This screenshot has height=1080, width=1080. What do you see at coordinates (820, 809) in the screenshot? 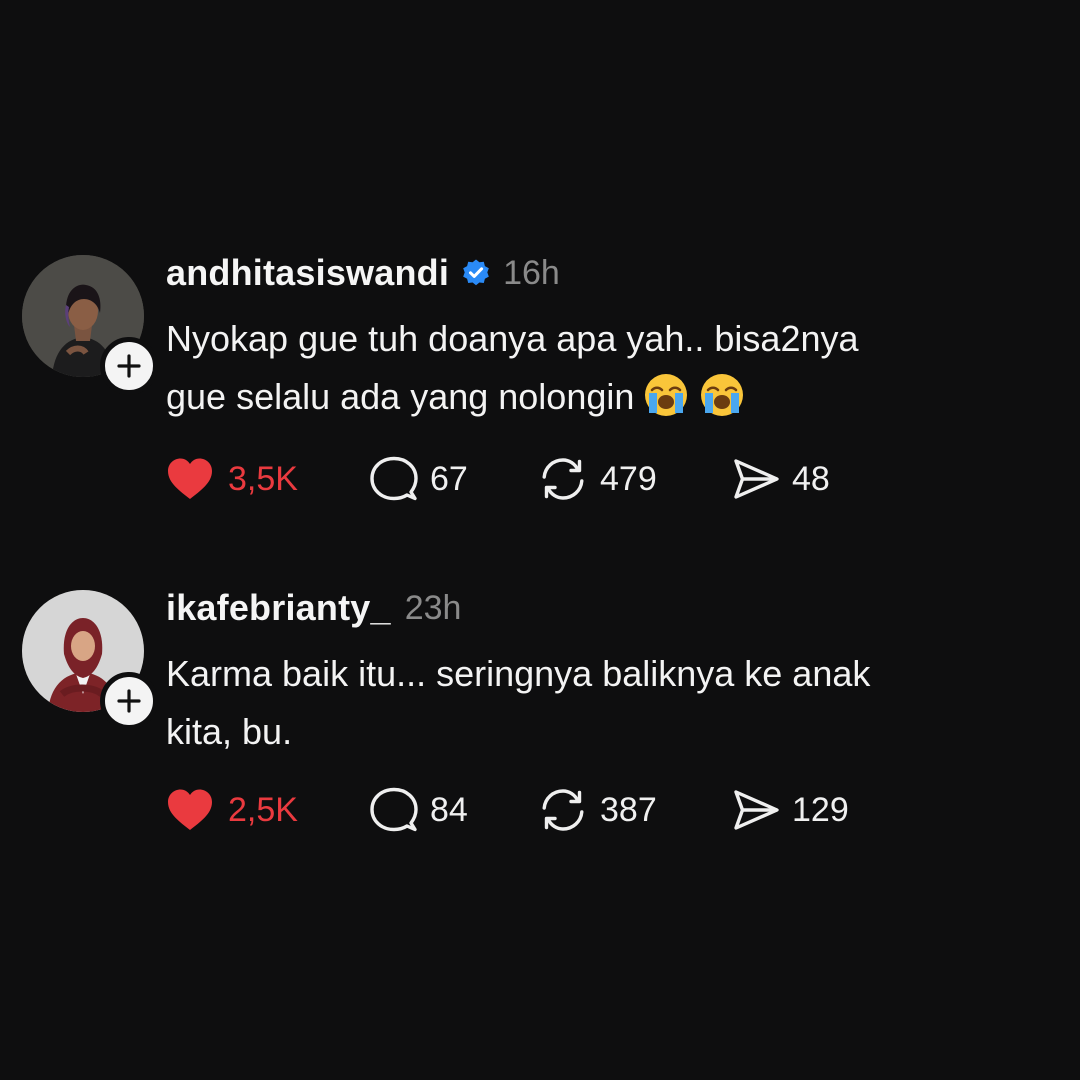
I see `share-count: 129` at bounding box center [820, 809].